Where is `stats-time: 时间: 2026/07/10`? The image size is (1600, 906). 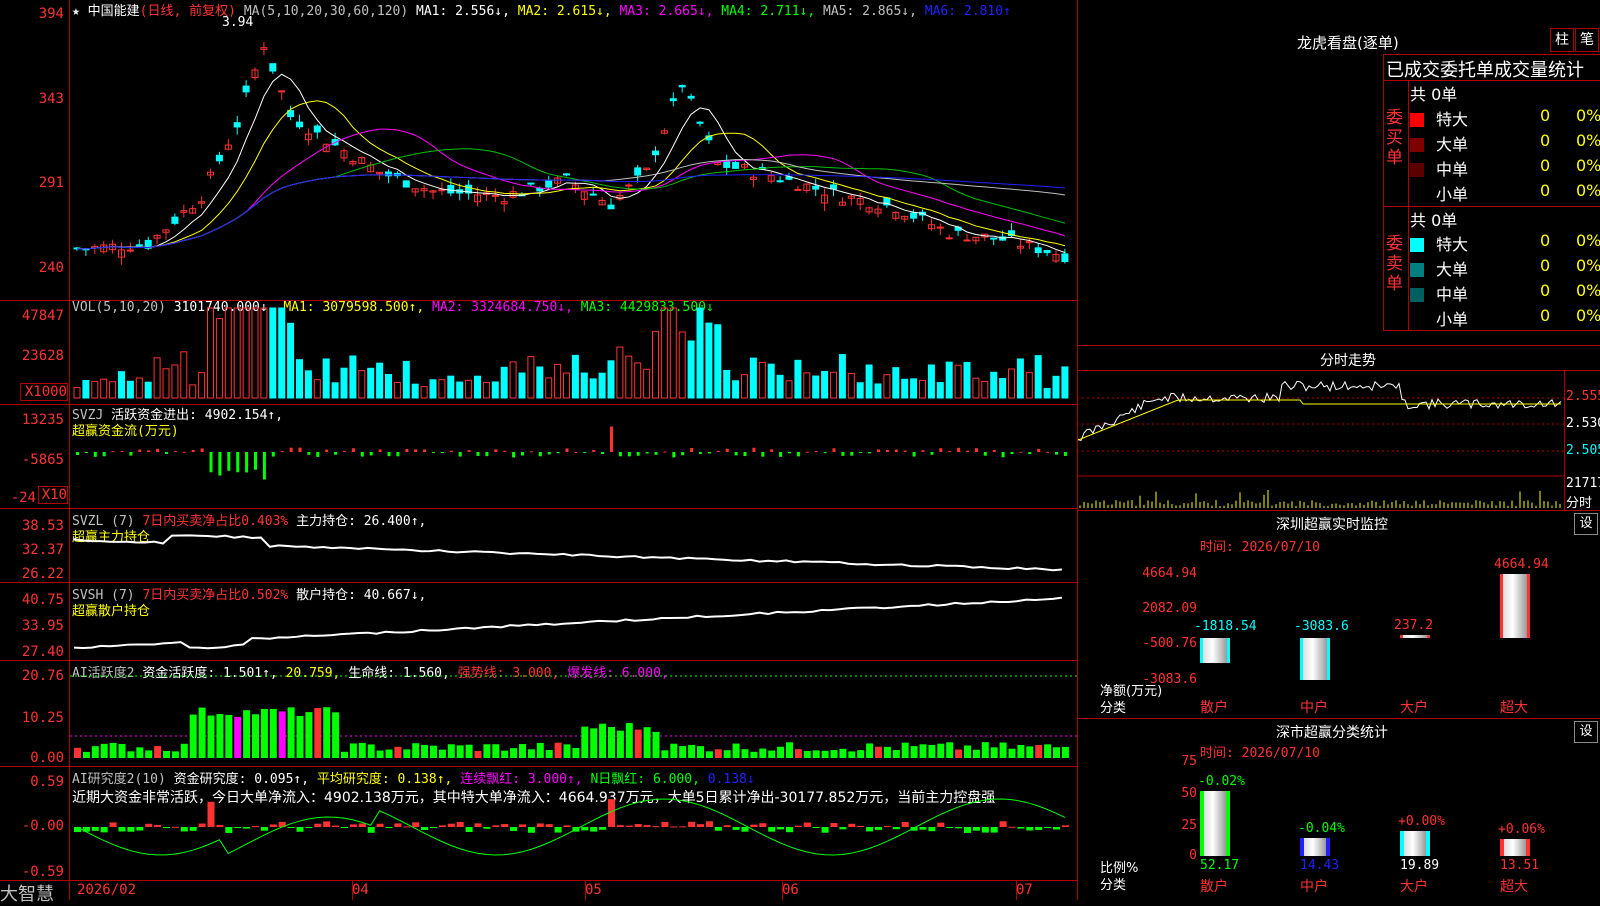
stats-time: 时间: 2026/07/10 is located at coordinates (1260, 753).